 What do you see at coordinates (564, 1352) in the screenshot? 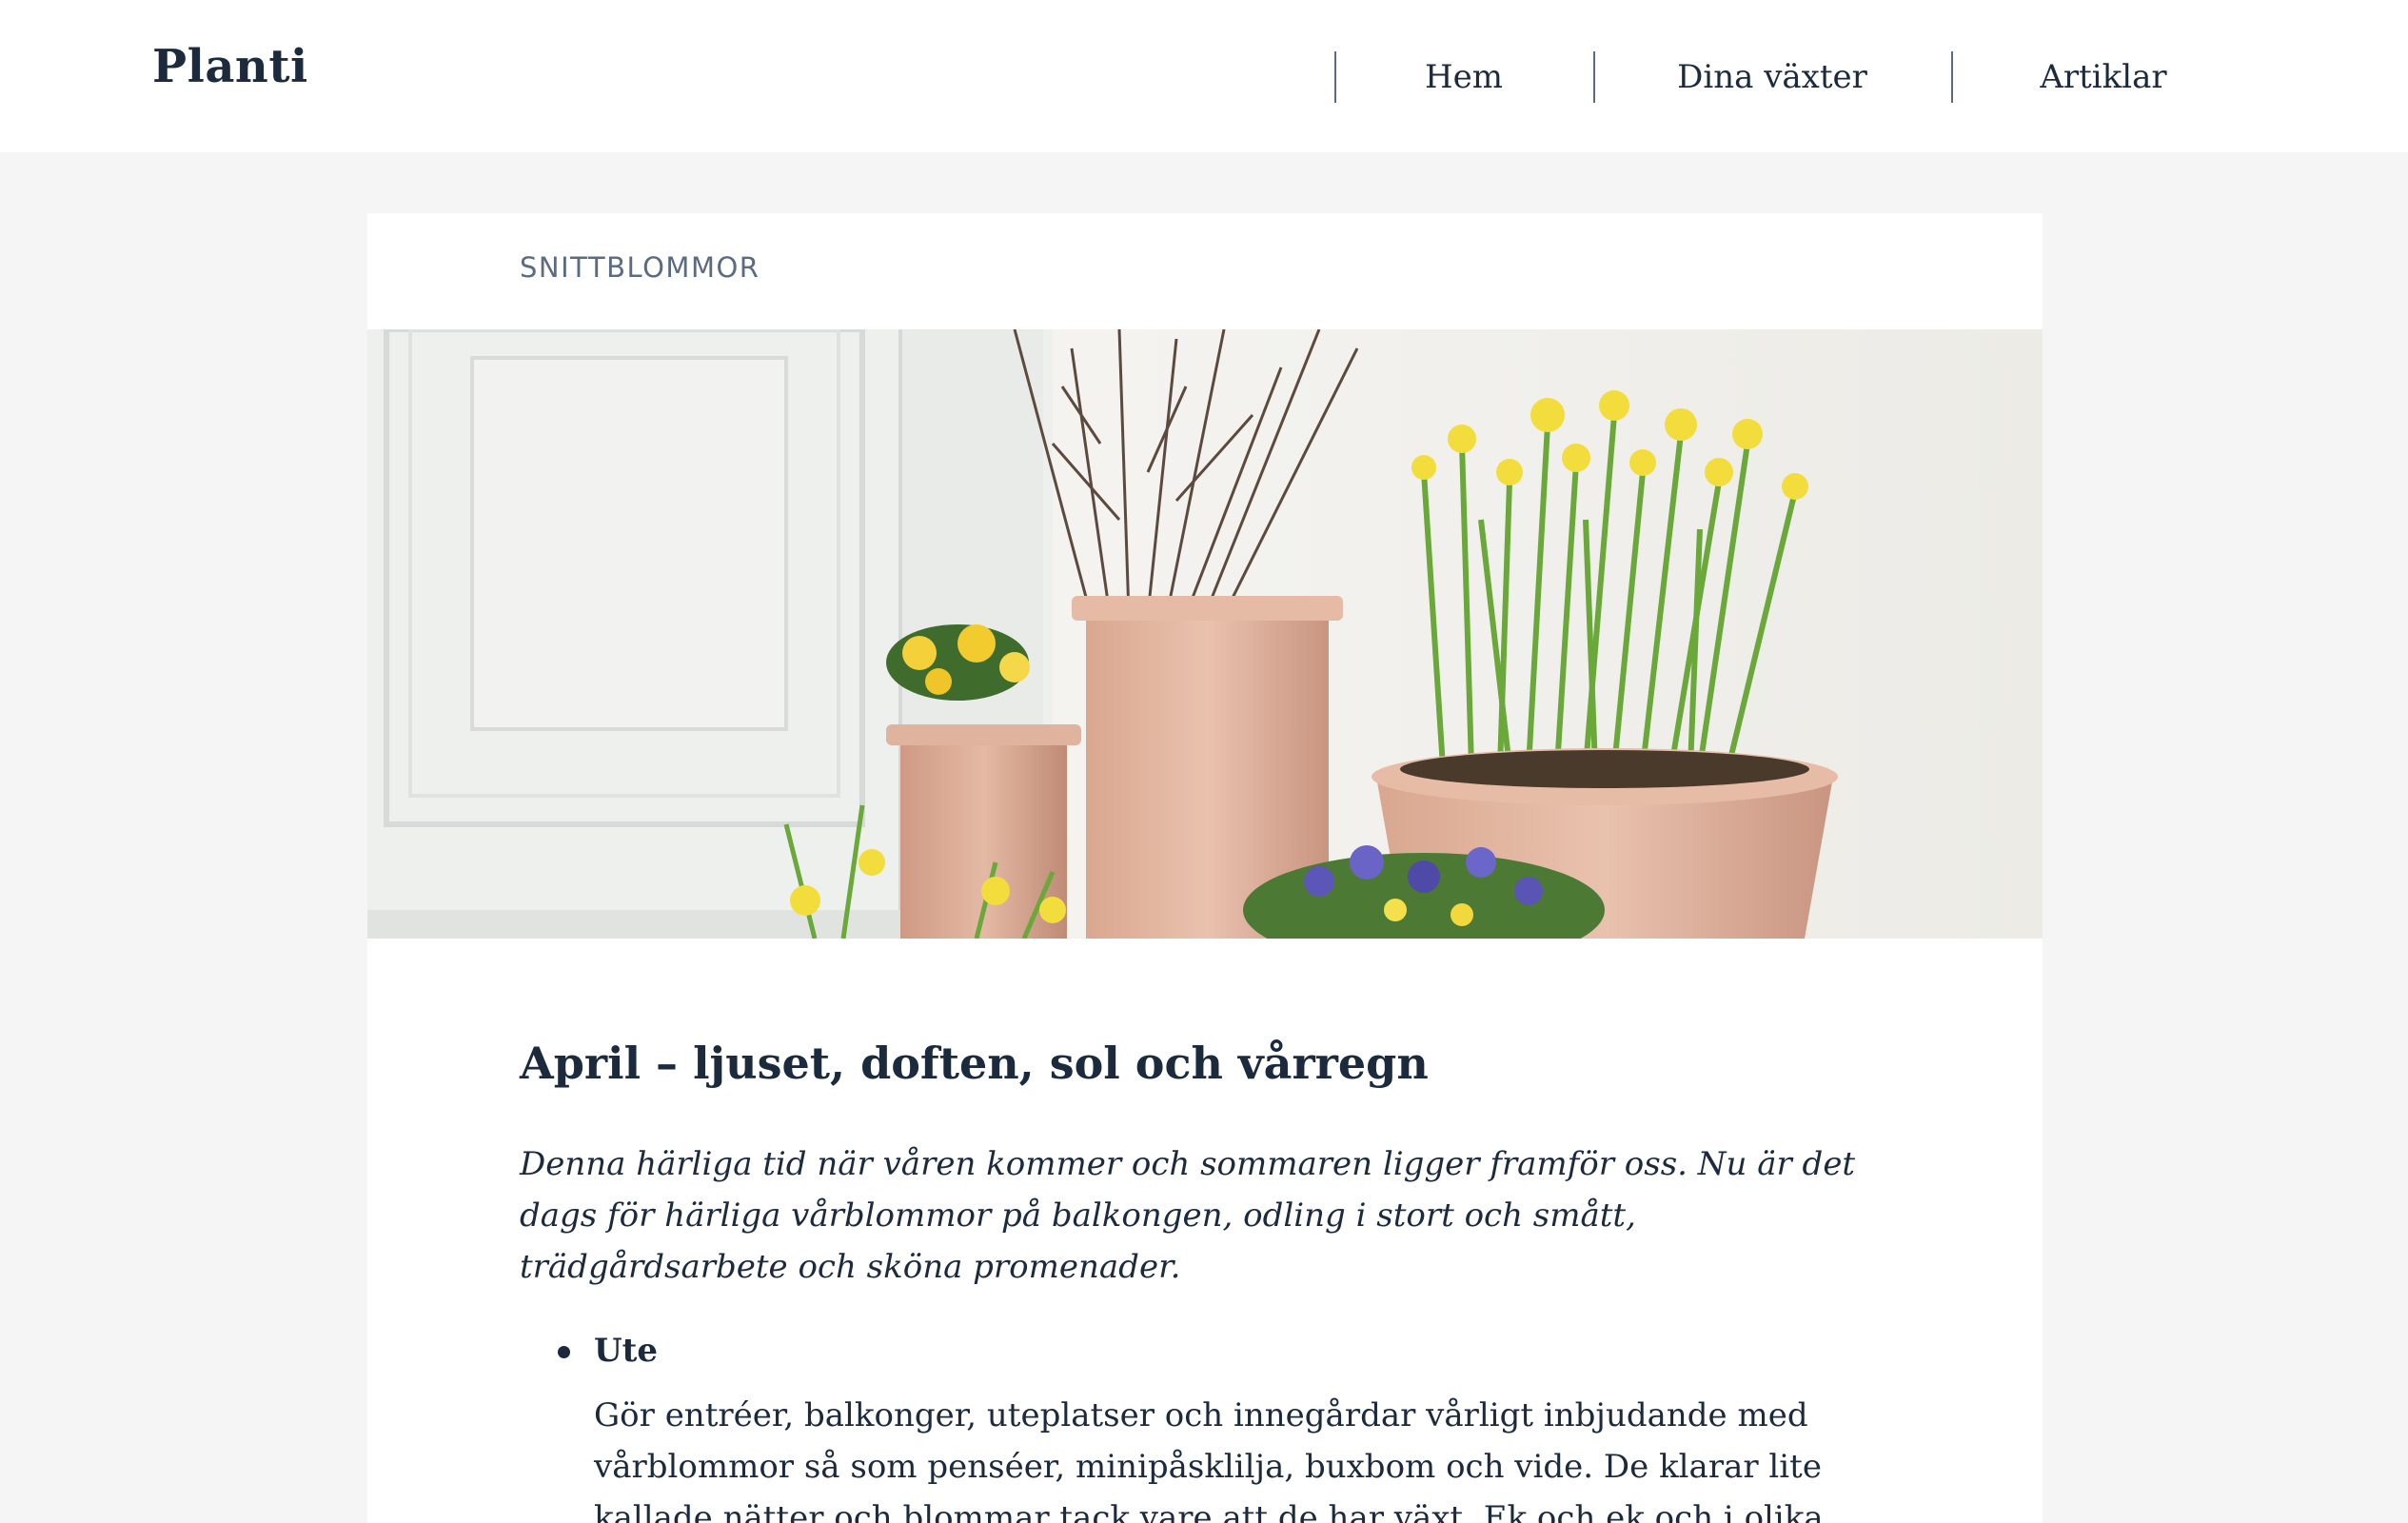
I see `bullet-icon` at bounding box center [564, 1352].